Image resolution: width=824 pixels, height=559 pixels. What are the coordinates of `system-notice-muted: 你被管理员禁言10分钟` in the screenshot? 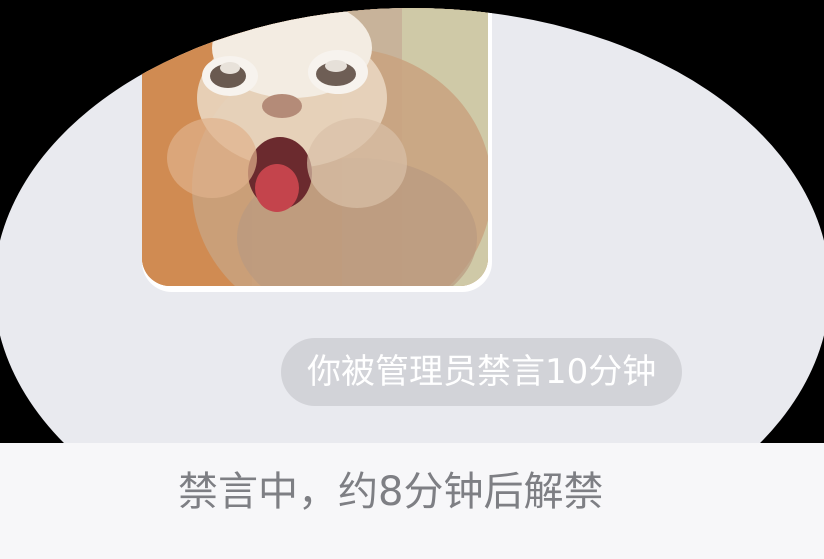 It's located at (482, 372).